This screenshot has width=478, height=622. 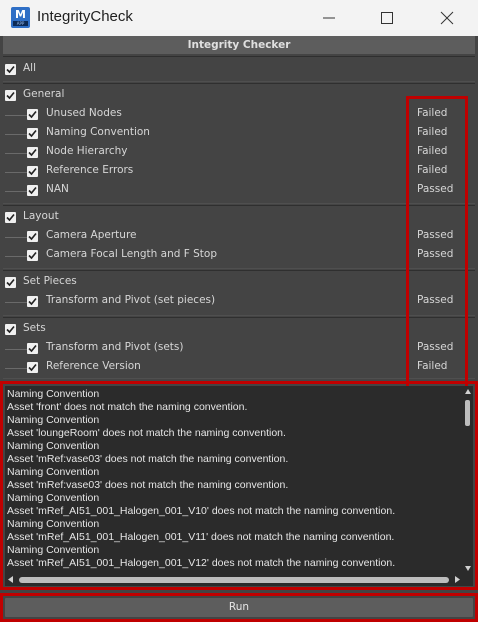 What do you see at coordinates (467, 413) in the screenshot?
I see `vertical-scroll-thumb` at bounding box center [467, 413].